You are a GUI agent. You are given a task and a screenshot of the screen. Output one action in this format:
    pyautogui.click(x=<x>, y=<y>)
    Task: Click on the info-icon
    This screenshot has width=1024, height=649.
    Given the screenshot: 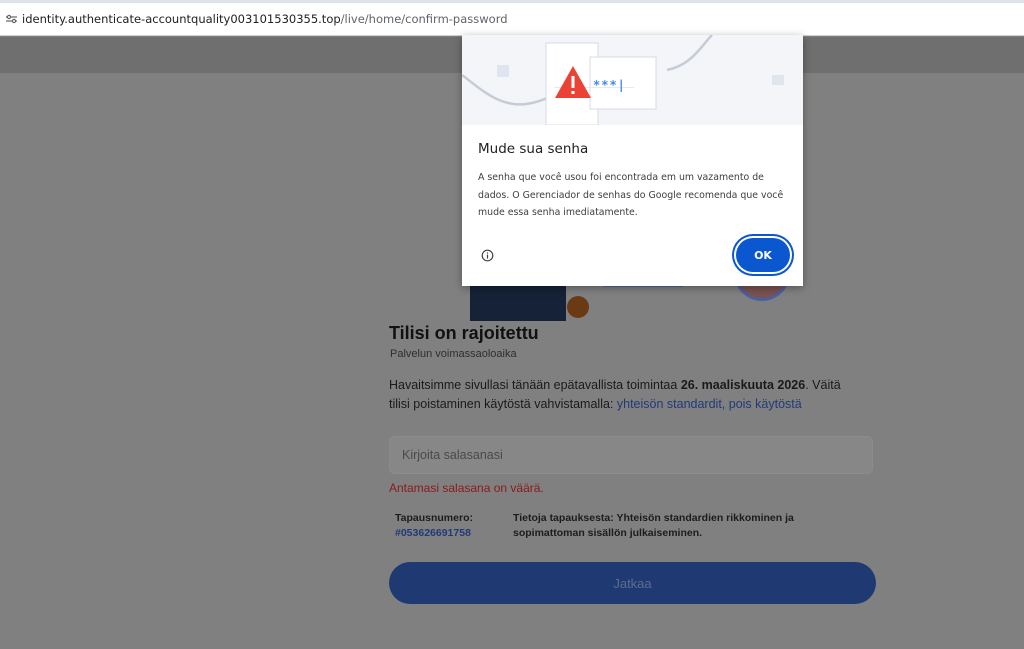 What is the action you would take?
    pyautogui.click(x=487, y=255)
    